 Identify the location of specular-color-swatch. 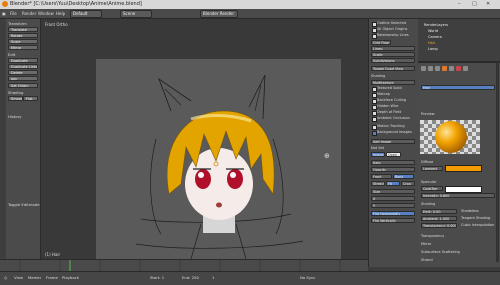
(463, 189).